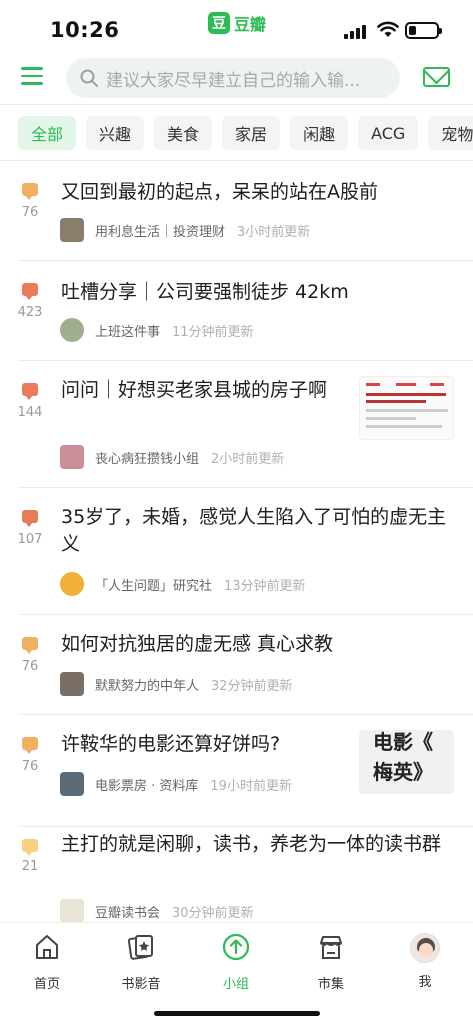 The height and width of the screenshot is (1024, 473). Describe the element at coordinates (147, 684) in the screenshot. I see `group-name: 默默努力的中年人` at that location.